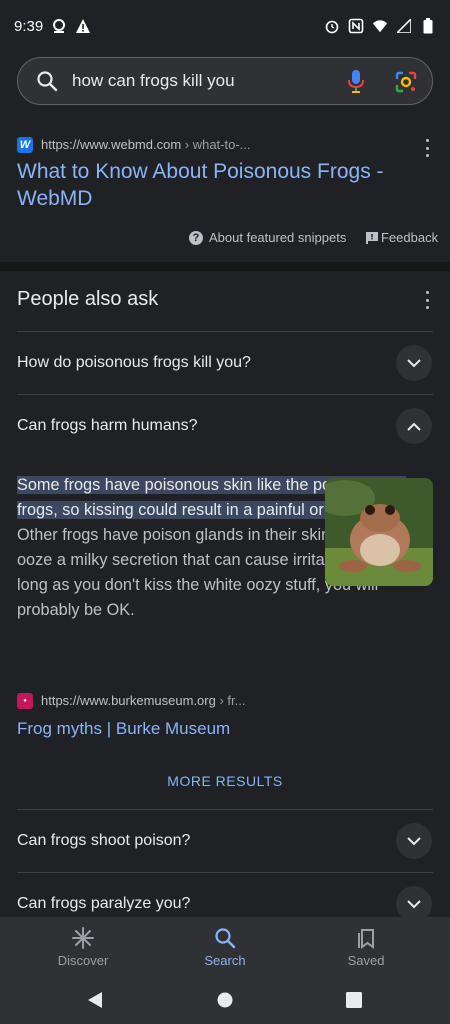 The height and width of the screenshot is (1024, 450). I want to click on alarm-icon, so click(332, 26).